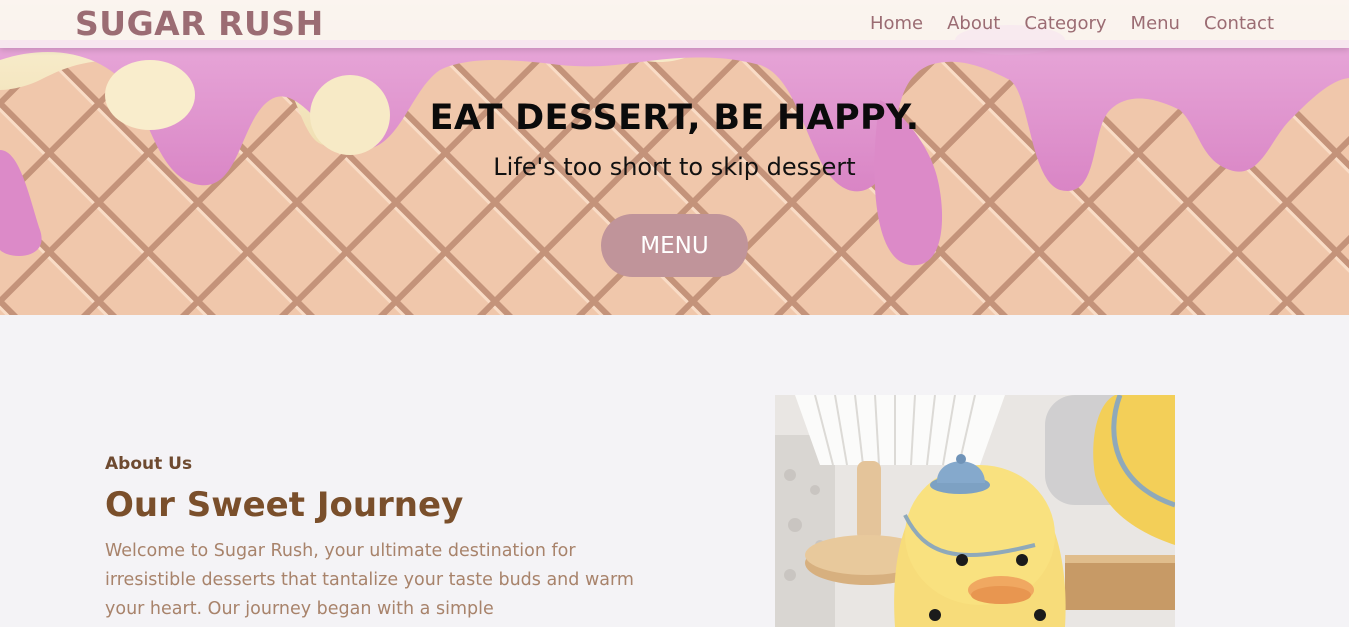  Describe the element at coordinates (149, 464) in the screenshot. I see `about-eyebrow: About Us` at that location.